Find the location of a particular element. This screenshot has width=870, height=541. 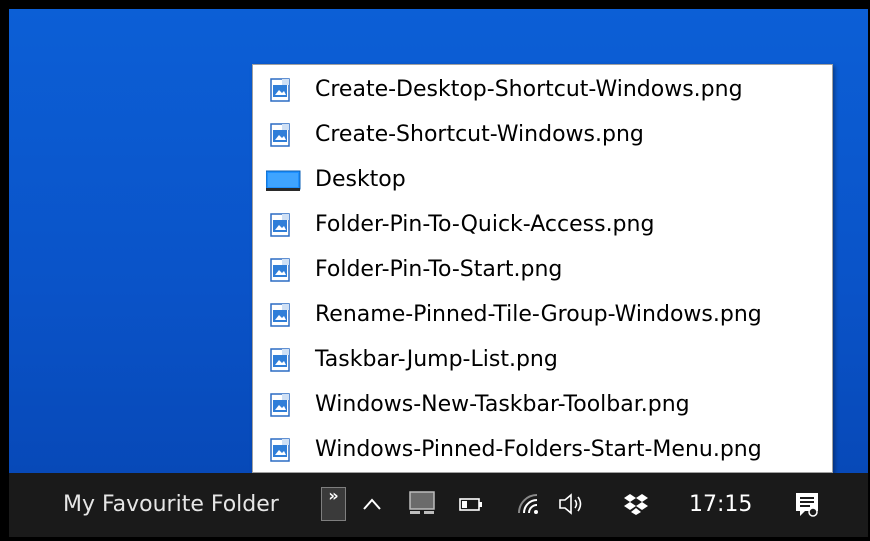

menu-item: Rename-Pinned-Tile-Group-Windows.png is located at coordinates (542, 314).